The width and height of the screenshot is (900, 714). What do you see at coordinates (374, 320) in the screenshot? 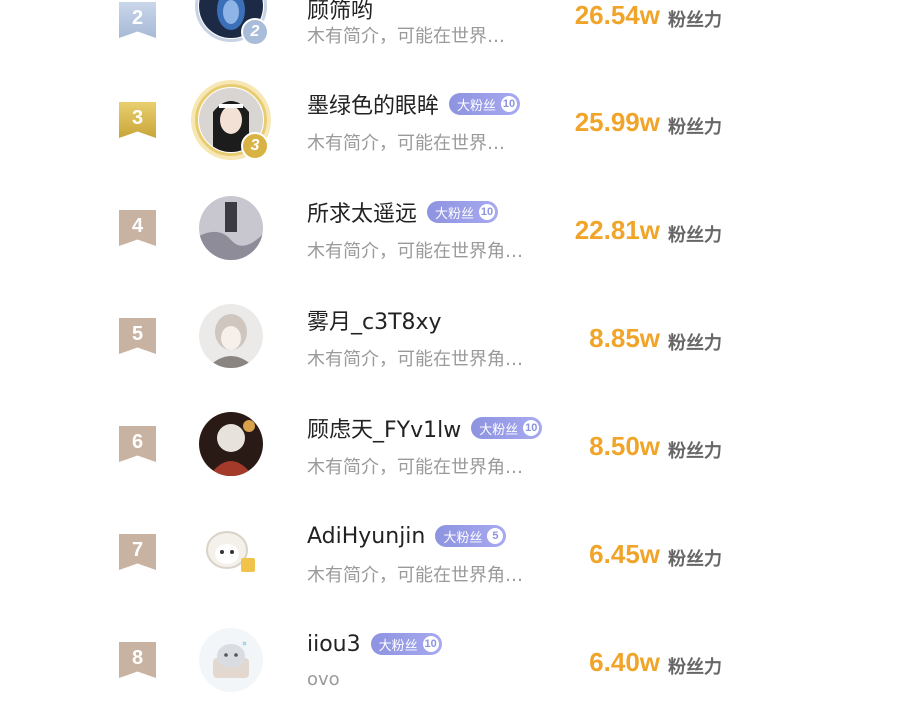
I see `user-name: 雾月_c3T8xy` at bounding box center [374, 320].